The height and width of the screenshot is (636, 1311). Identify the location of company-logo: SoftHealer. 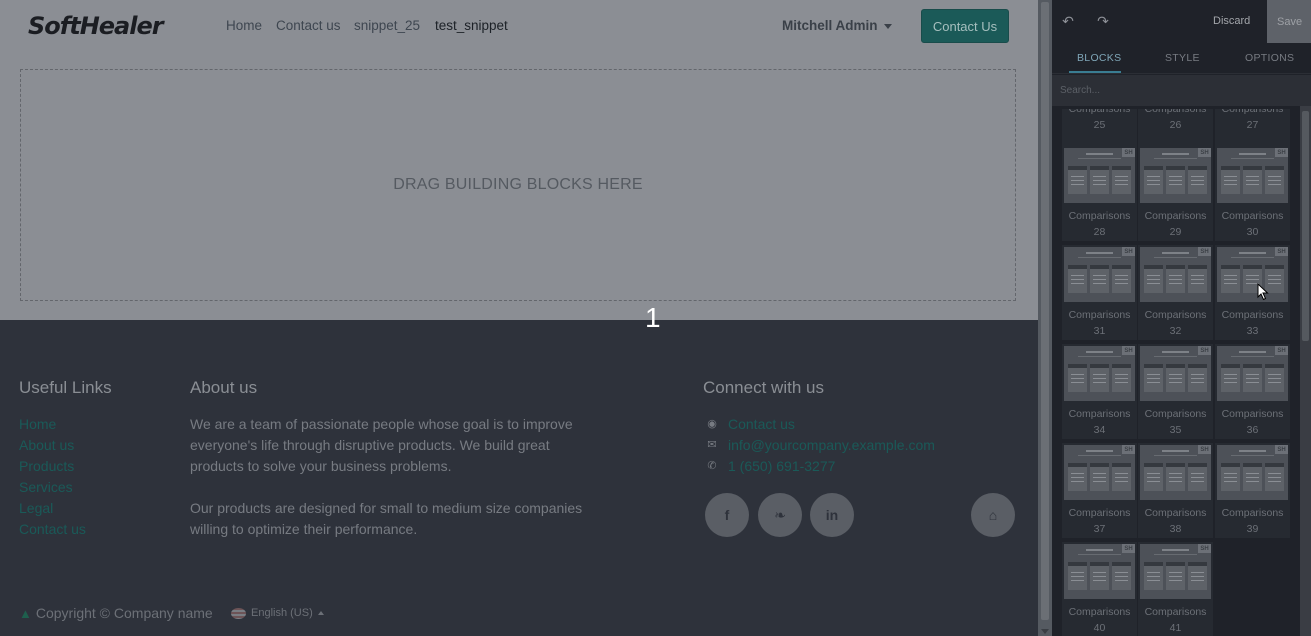
(96, 26).